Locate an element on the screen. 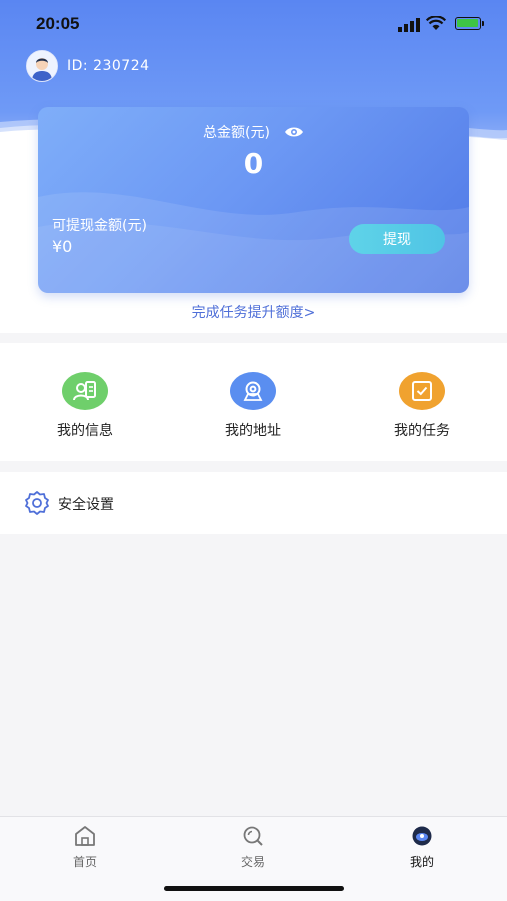 This screenshot has width=507, height=901. total-amount-value: 0 is located at coordinates (253, 163).